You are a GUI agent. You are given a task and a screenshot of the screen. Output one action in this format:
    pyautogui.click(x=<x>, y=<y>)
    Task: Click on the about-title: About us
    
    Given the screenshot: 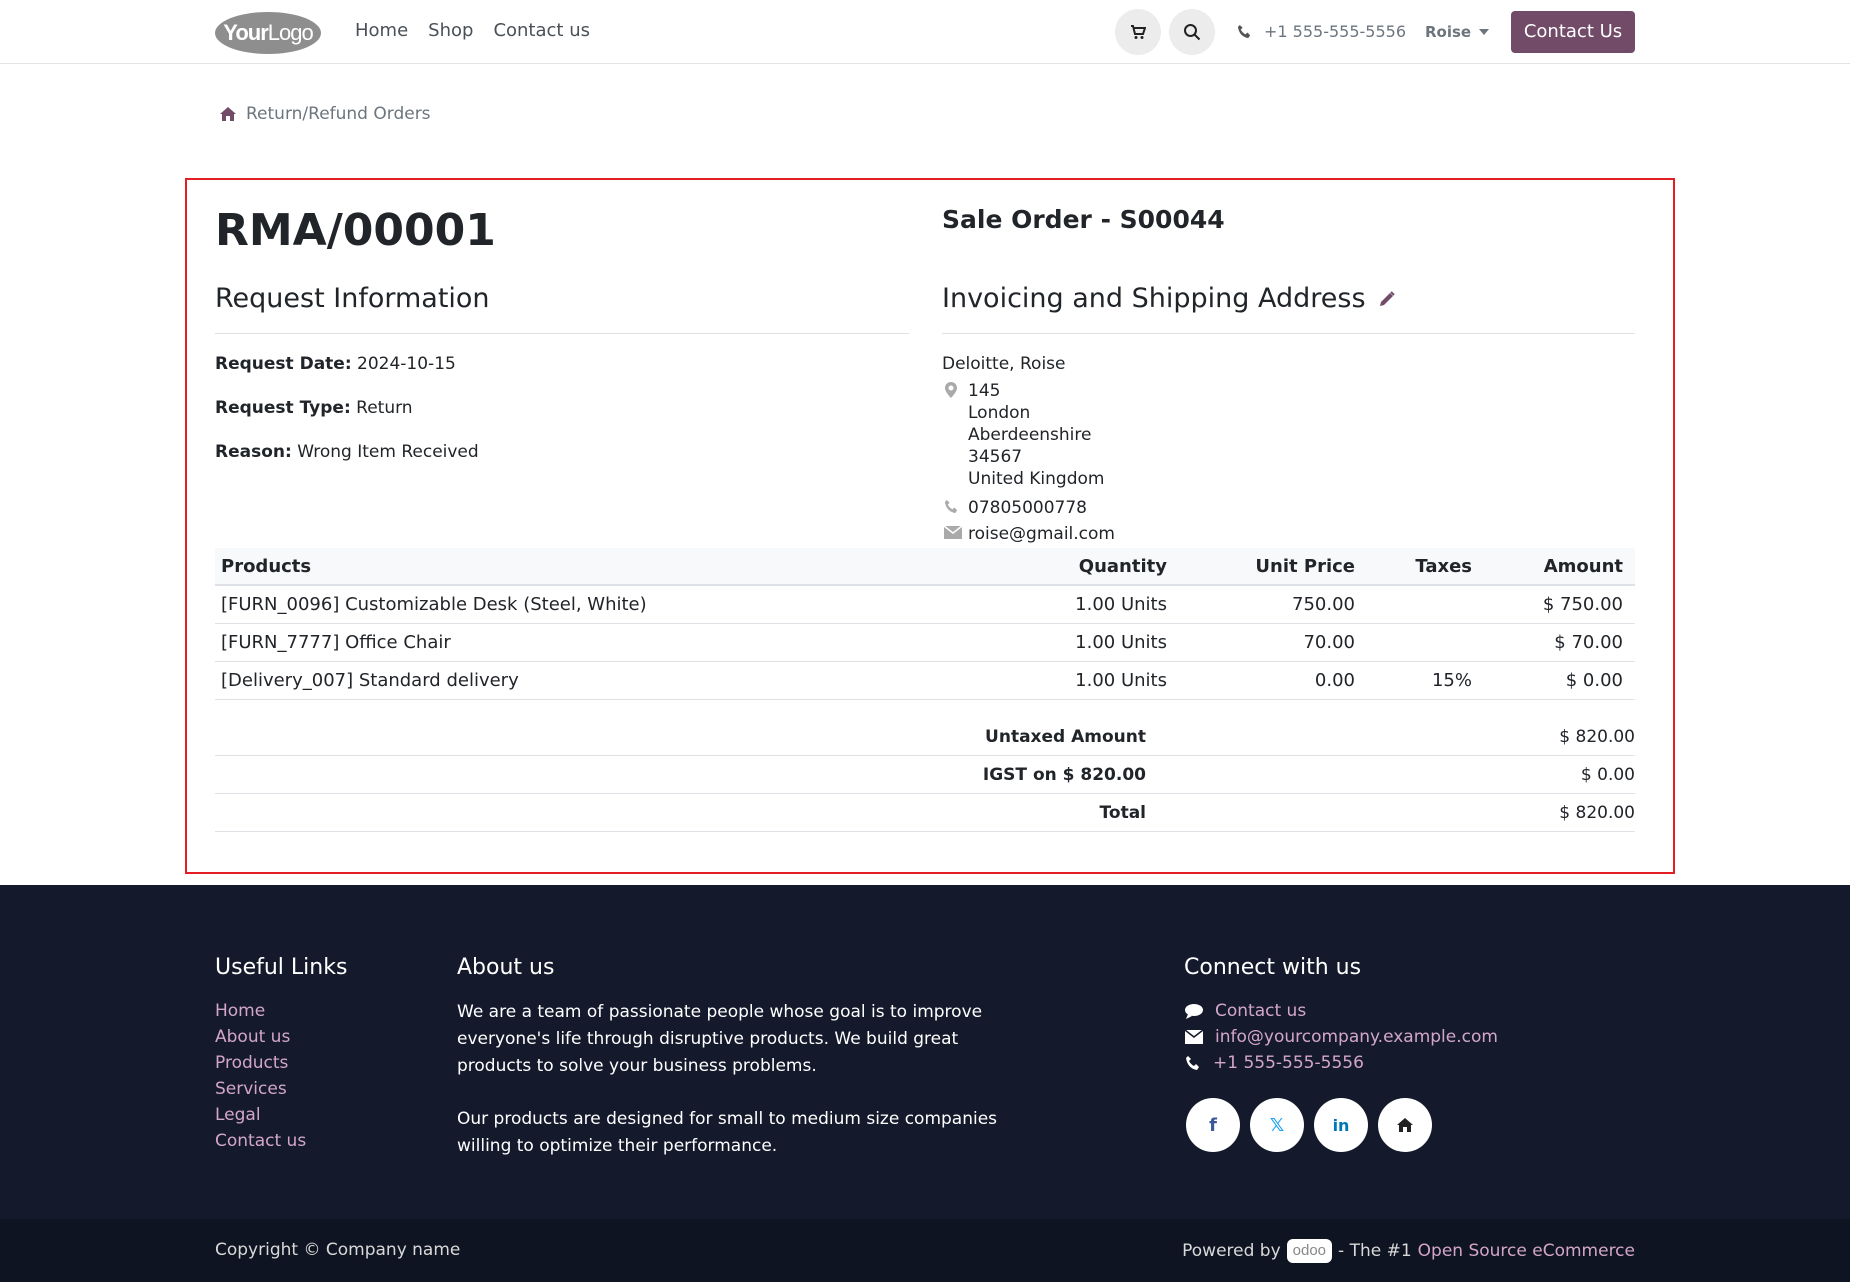 What is the action you would take?
    pyautogui.click(x=506, y=967)
    